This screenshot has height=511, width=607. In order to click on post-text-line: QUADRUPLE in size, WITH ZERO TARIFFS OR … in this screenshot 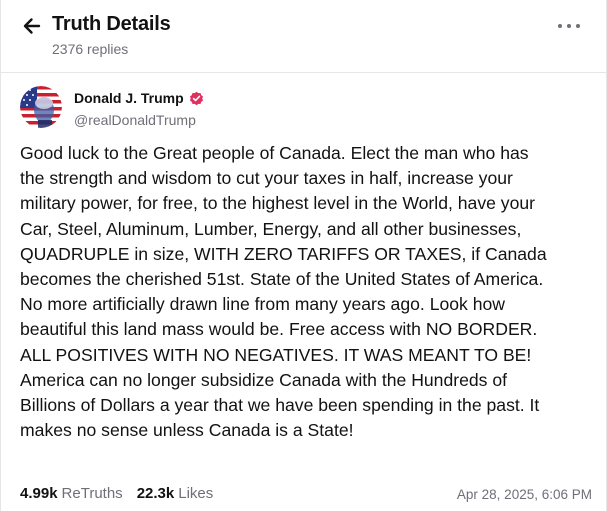, I will do `click(283, 253)`.